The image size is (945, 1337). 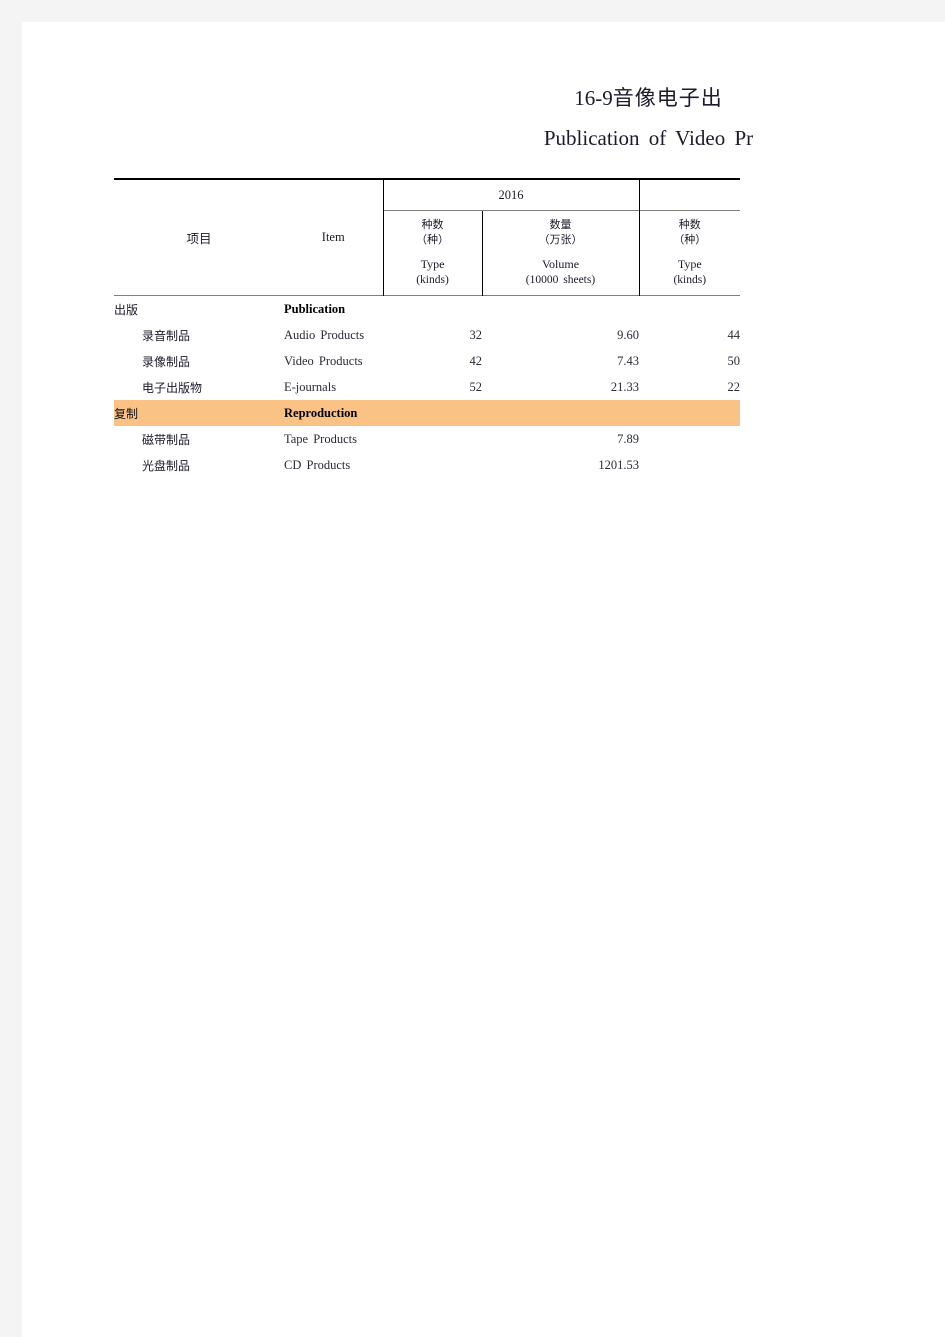 What do you see at coordinates (166, 361) in the screenshot?
I see `row-label-chinese: 录像制品` at bounding box center [166, 361].